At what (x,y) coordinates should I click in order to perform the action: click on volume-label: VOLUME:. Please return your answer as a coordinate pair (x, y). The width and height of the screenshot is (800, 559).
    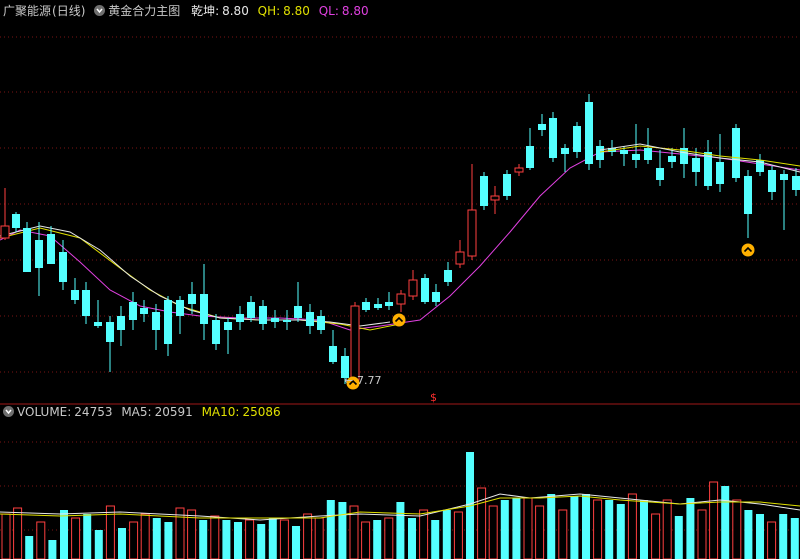
    Looking at the image, I should click on (44, 412).